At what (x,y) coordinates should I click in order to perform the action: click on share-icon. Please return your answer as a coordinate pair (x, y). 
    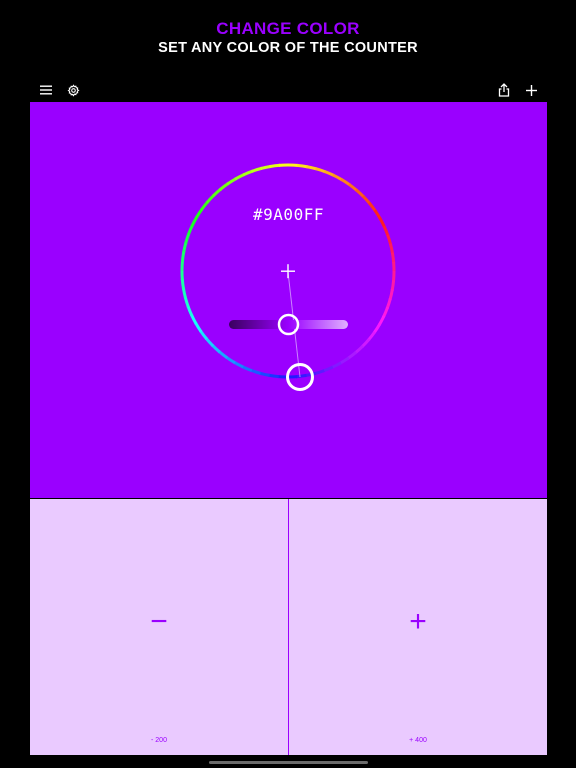
    Looking at the image, I should click on (504, 90).